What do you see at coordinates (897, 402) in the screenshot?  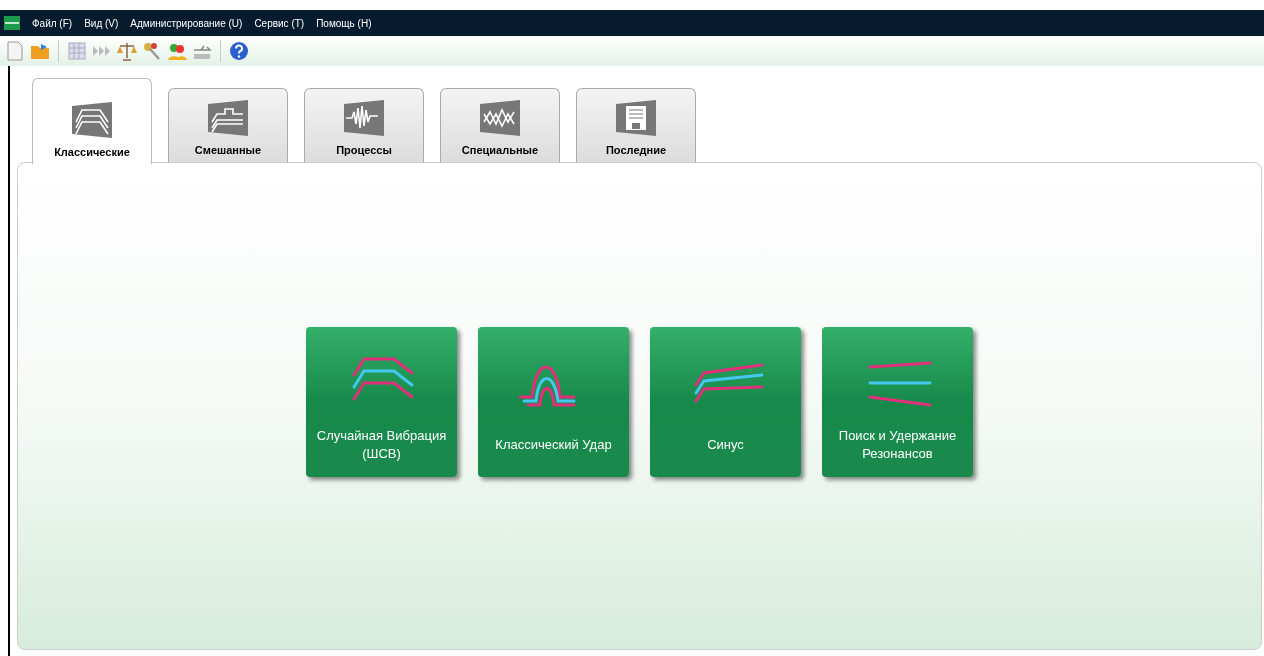 I see `test-type-tile: Поиск и Удержание Резонансов` at bounding box center [897, 402].